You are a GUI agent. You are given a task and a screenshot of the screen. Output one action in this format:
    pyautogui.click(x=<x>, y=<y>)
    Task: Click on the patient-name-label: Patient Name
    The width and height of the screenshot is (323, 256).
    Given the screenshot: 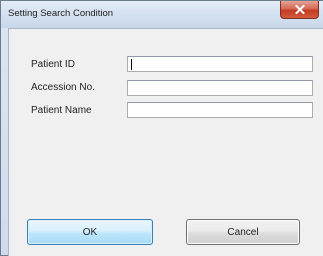 What is the action you would take?
    pyautogui.click(x=61, y=110)
    